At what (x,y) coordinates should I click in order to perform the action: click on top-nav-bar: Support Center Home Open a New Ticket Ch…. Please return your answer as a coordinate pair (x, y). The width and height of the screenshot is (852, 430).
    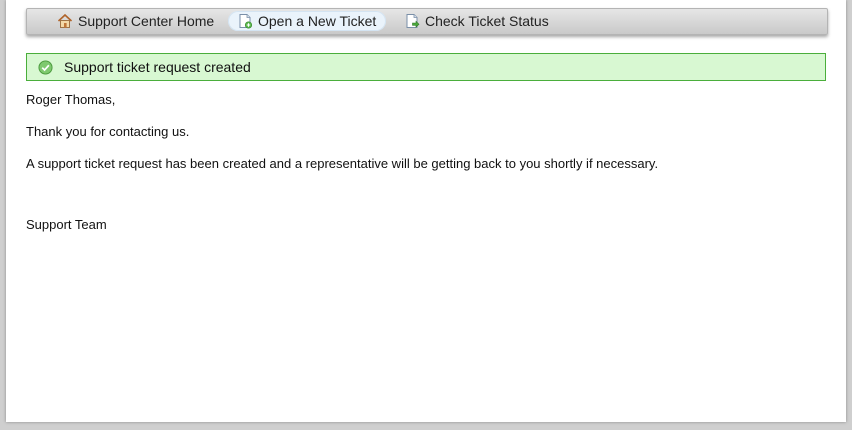
    Looking at the image, I should click on (427, 21).